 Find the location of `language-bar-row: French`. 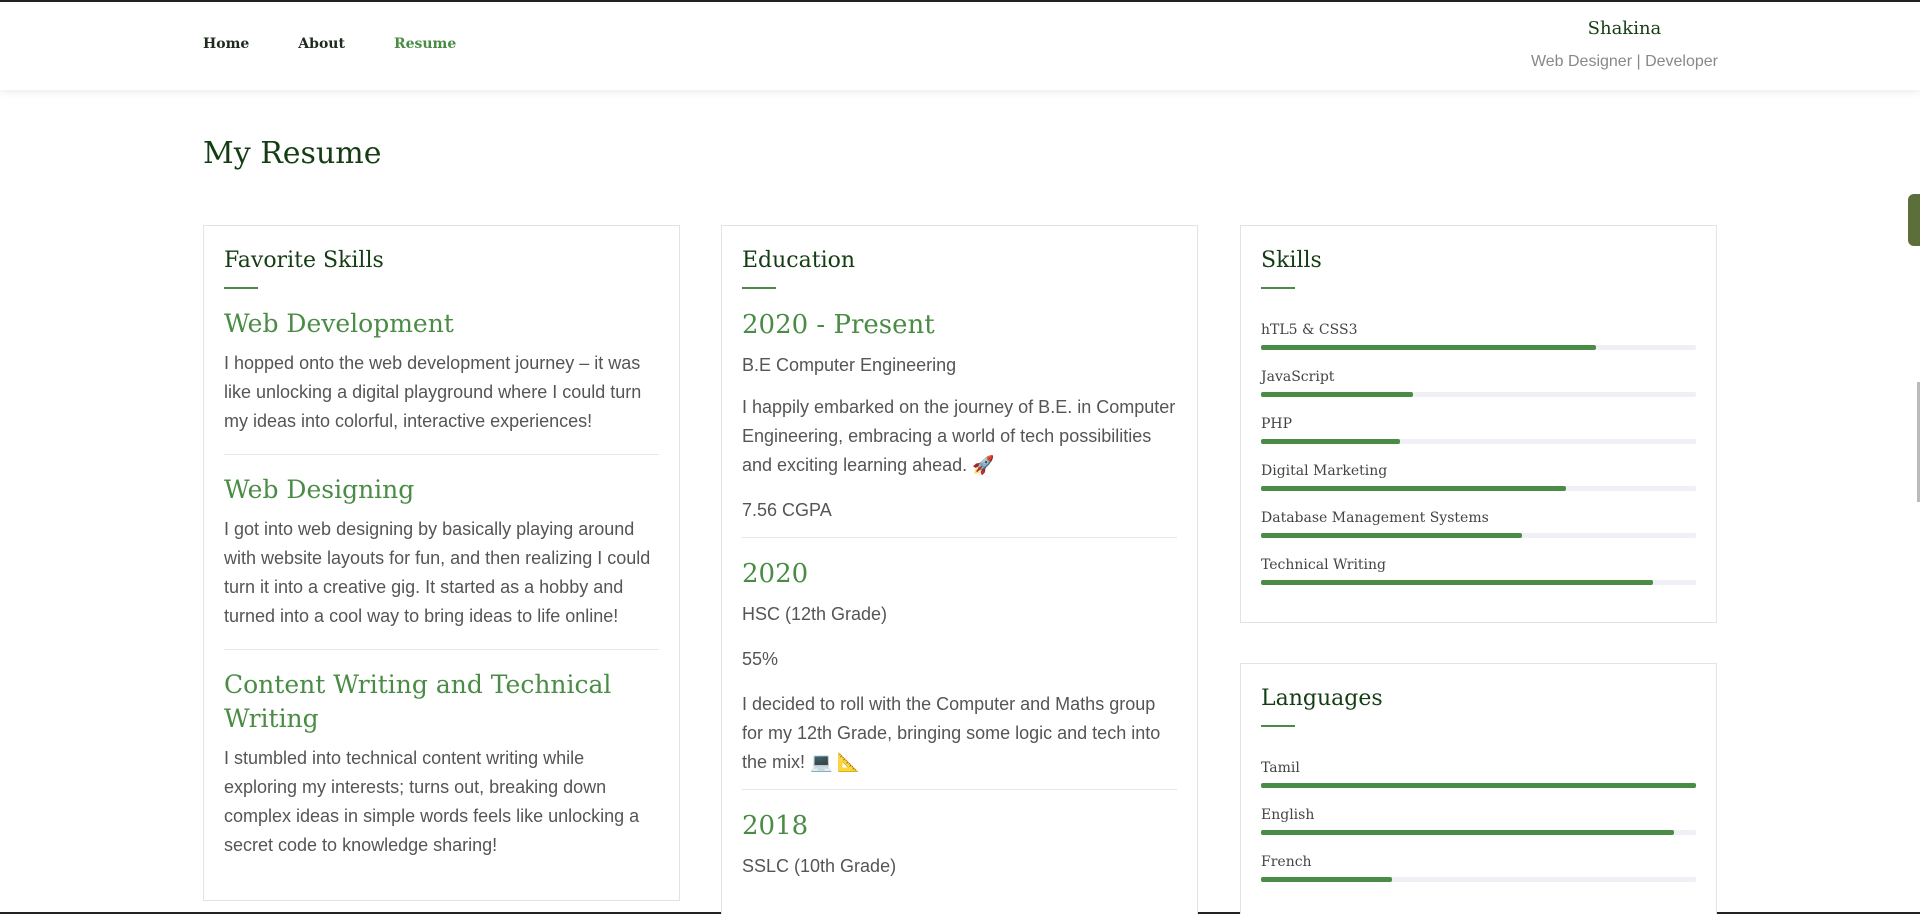

language-bar-row: French is located at coordinates (1478, 867).